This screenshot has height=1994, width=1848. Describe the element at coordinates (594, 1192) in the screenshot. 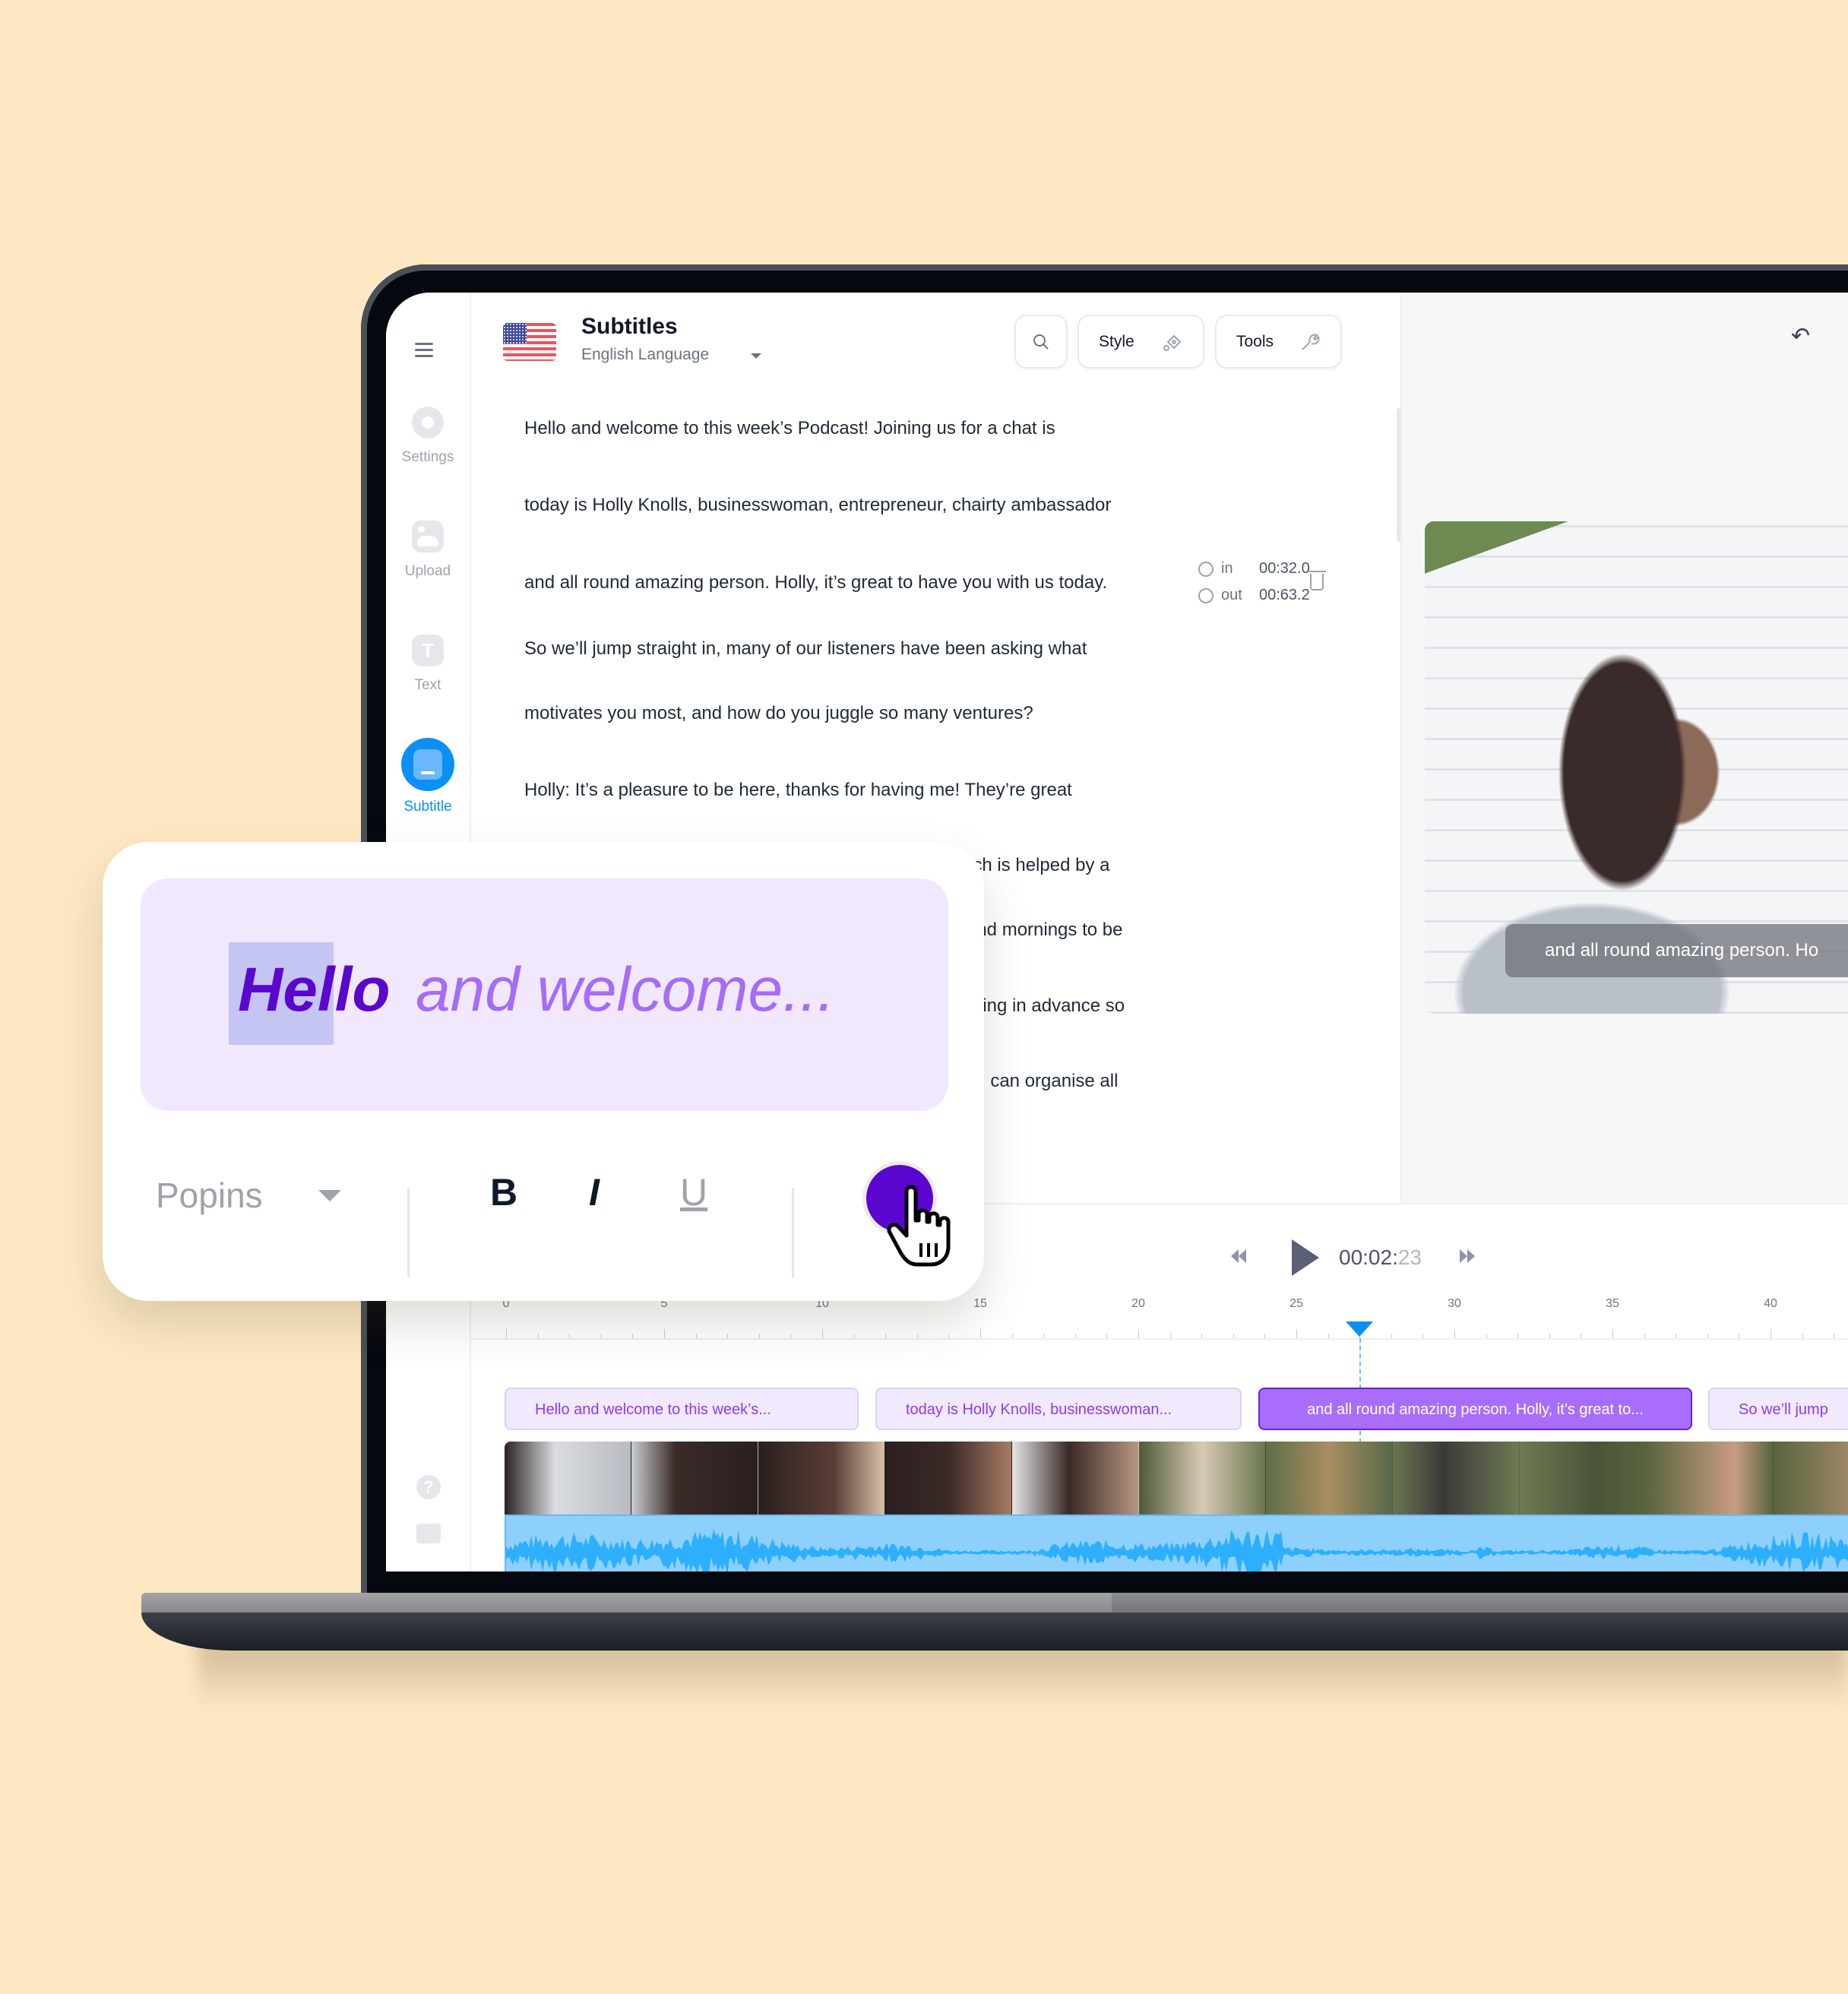

I see `italic-button: I` at that location.